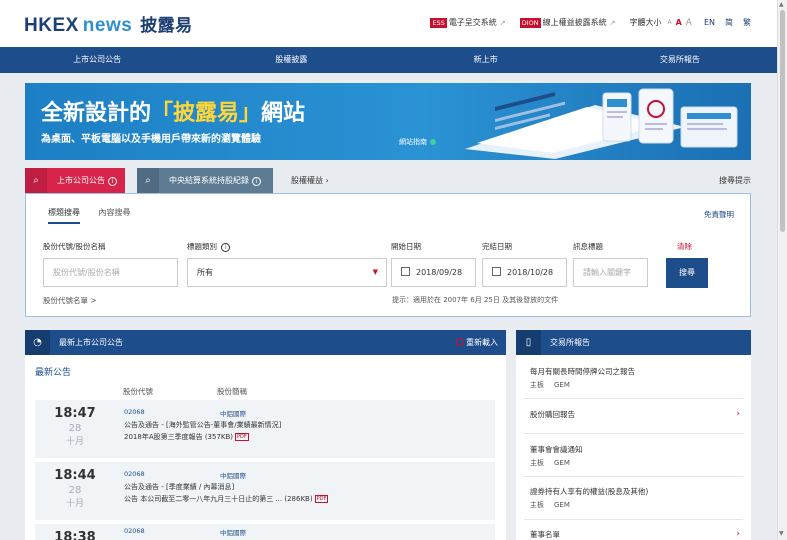  What do you see at coordinates (601, 123) in the screenshot?
I see `devices-illustration` at bounding box center [601, 123].